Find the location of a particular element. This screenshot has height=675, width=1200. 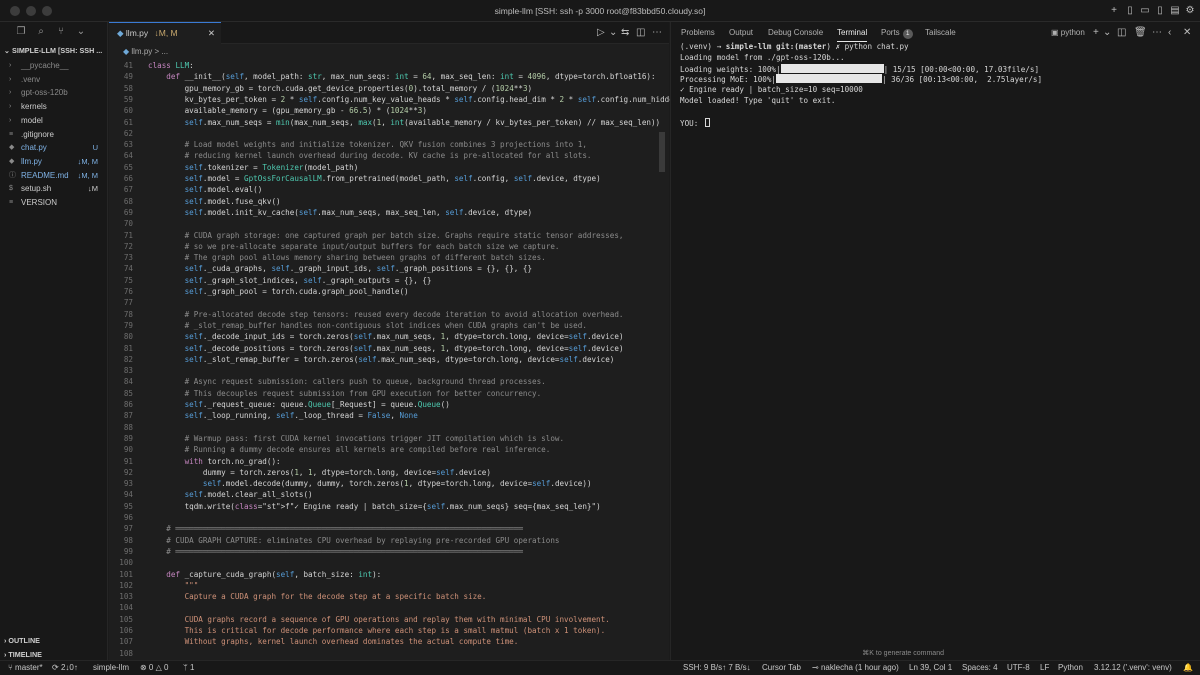

terminal-icon: ▣ is located at coordinates (1056, 32).